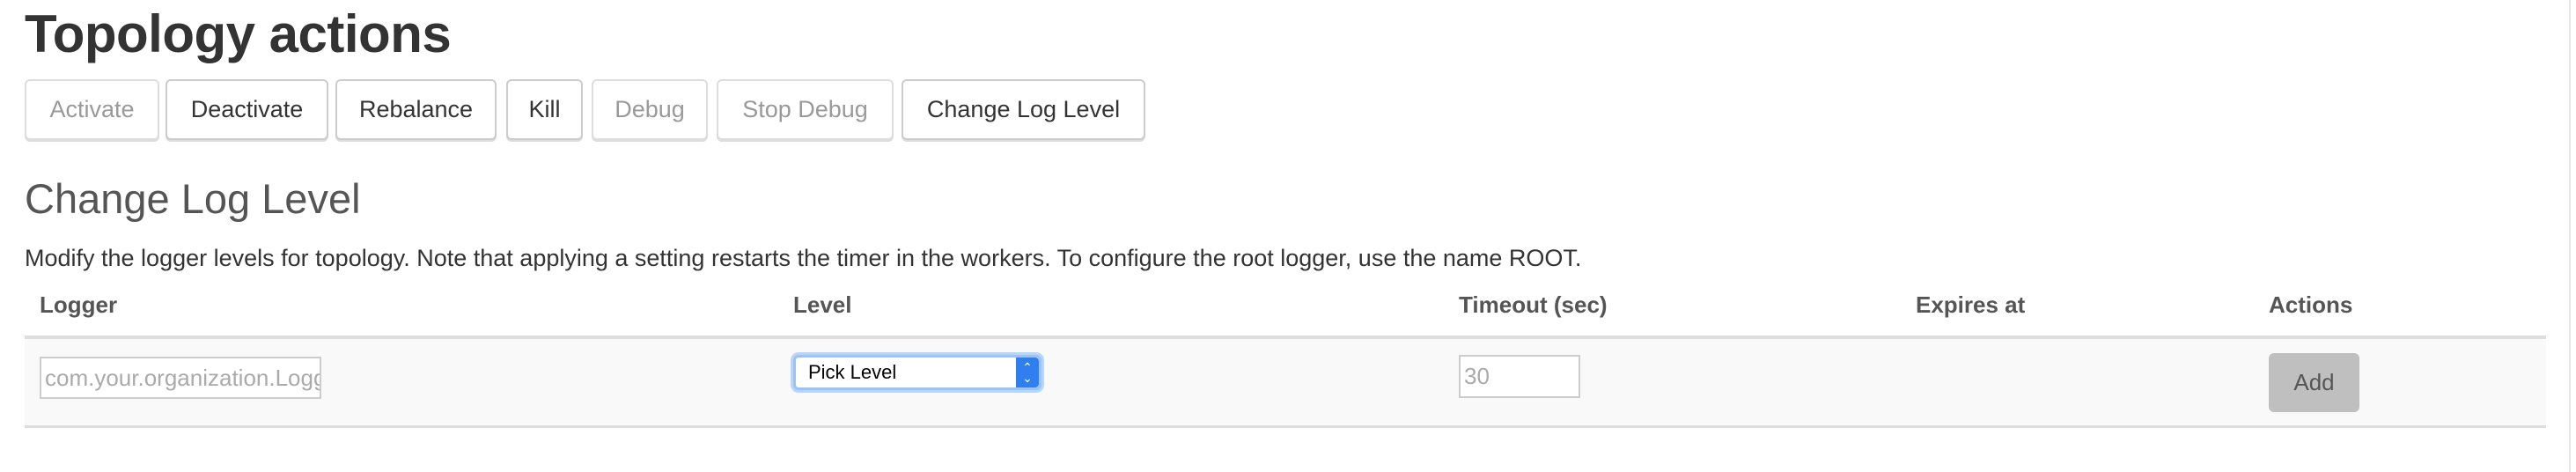 The width and height of the screenshot is (2576, 472). I want to click on scrollbar, so click(2570, 236).